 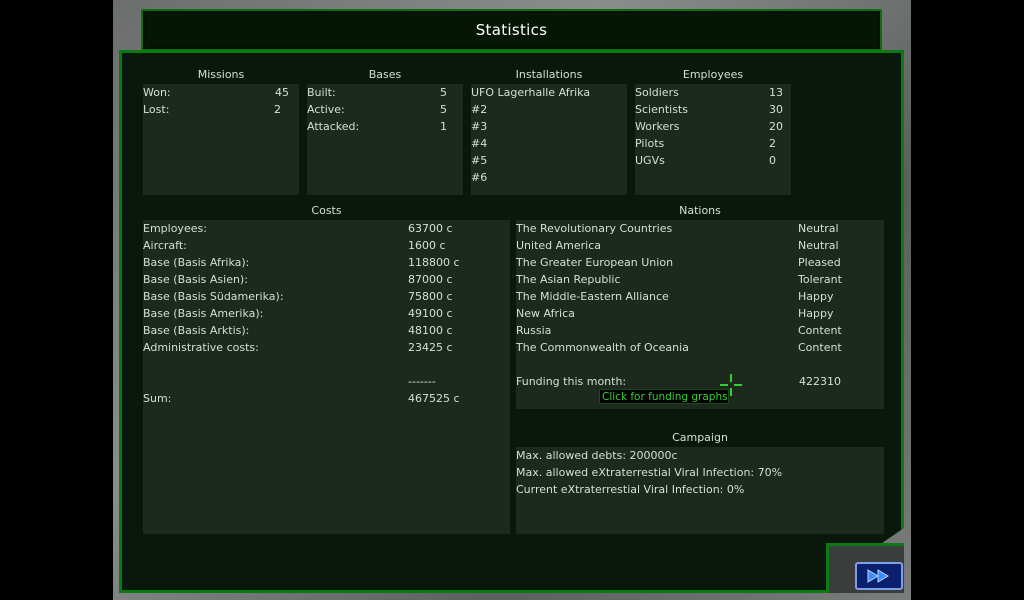 What do you see at coordinates (713, 109) in the screenshot?
I see `employees-scientists-row: Scientists 30` at bounding box center [713, 109].